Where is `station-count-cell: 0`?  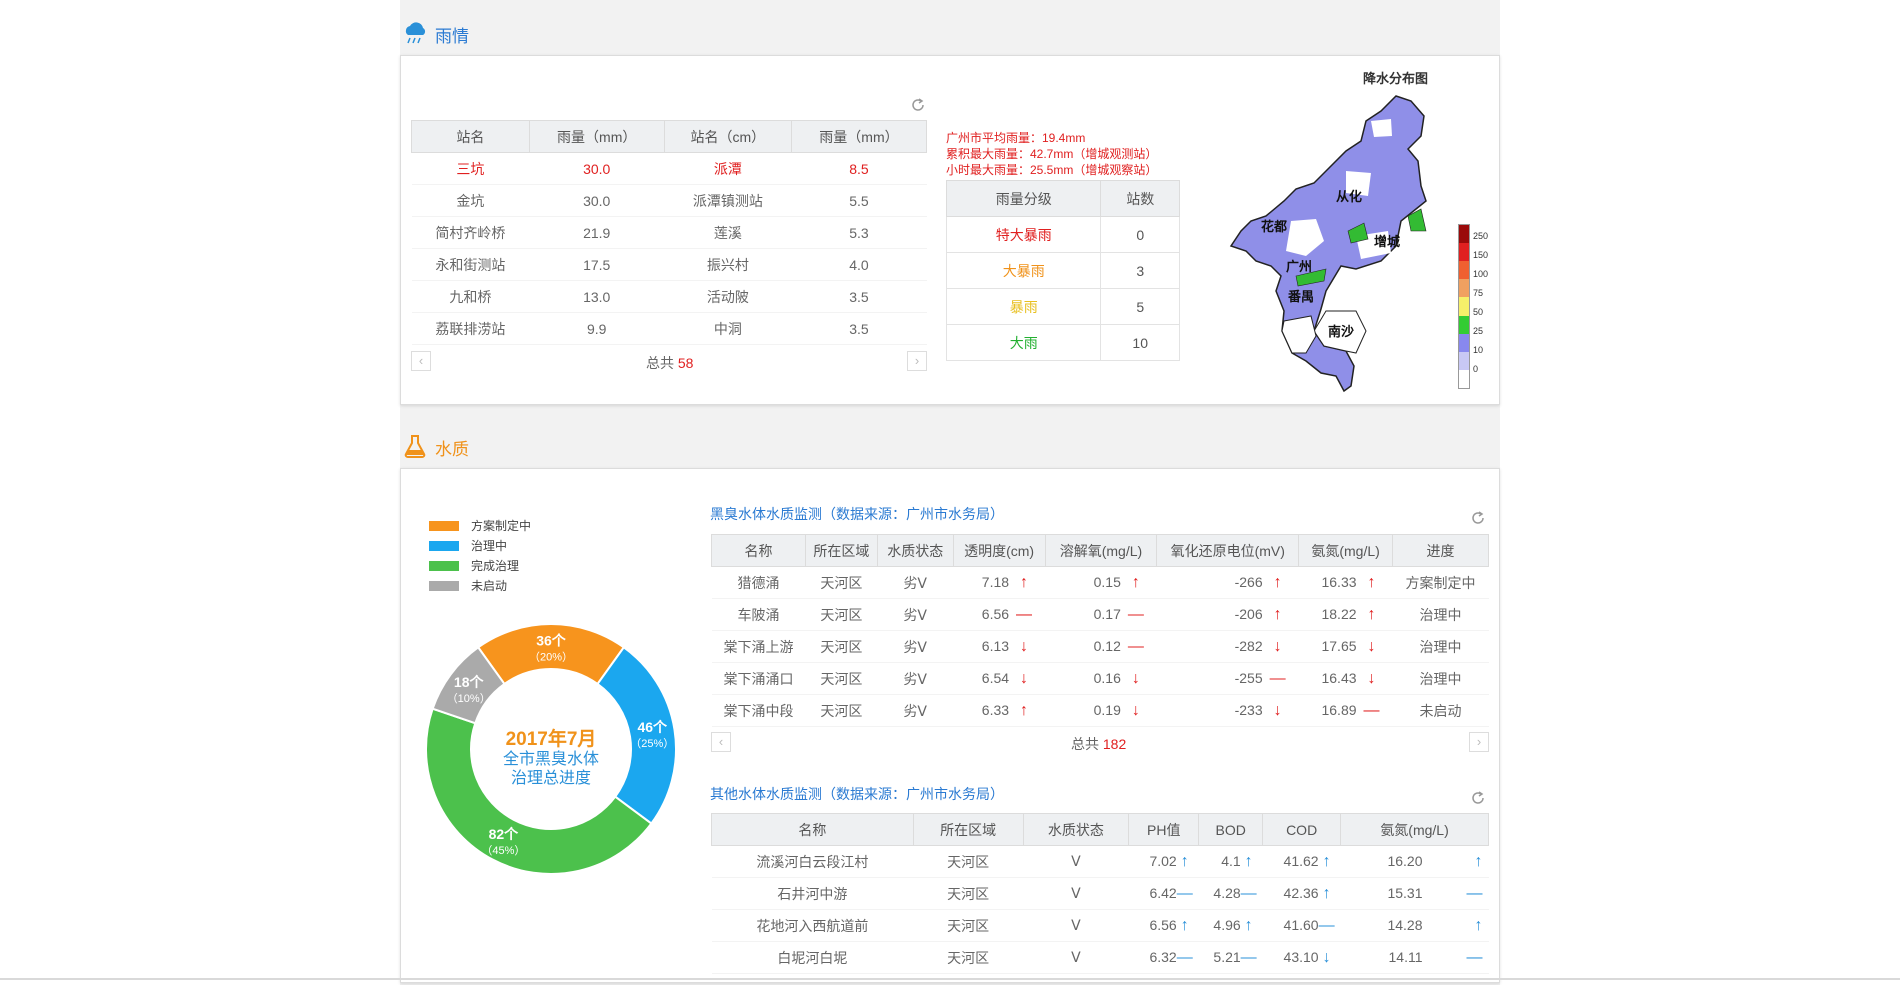
station-count-cell: 0 is located at coordinates (1140, 234).